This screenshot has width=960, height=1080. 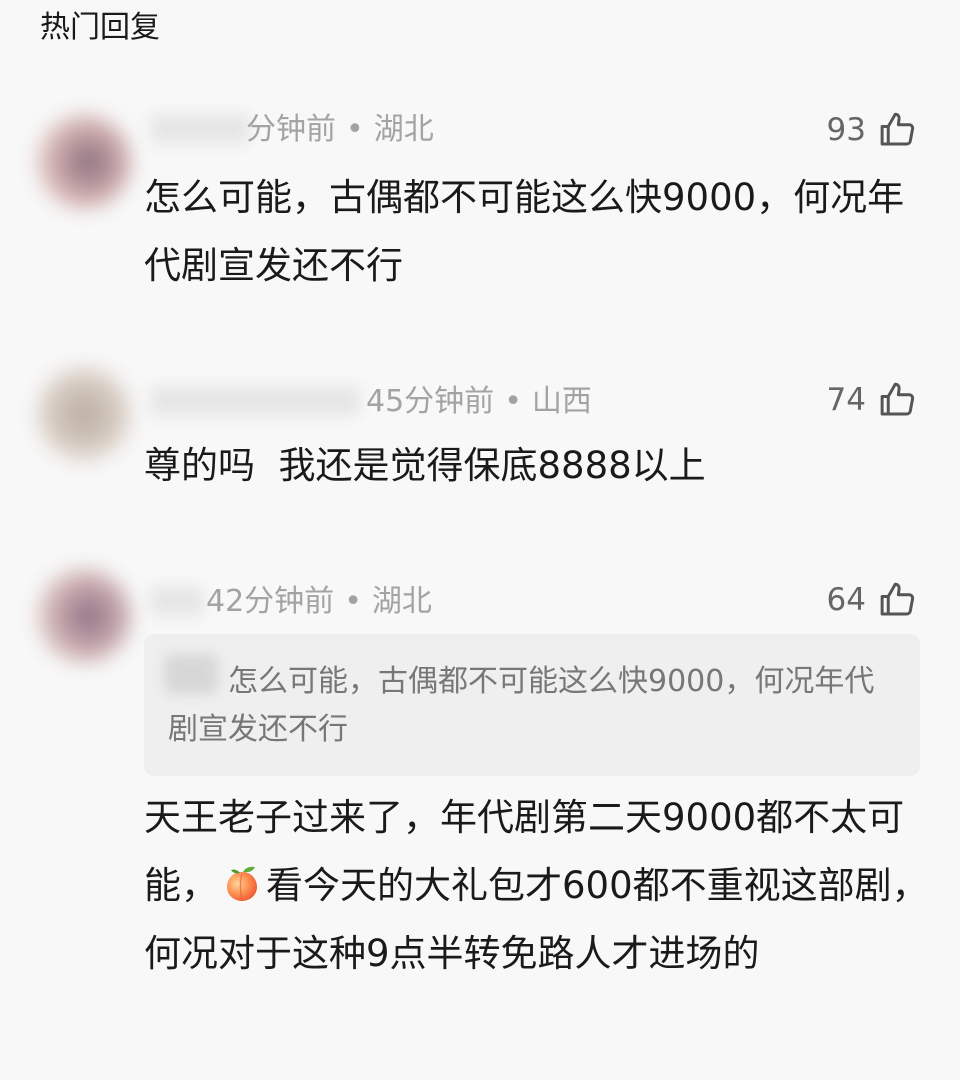 I want to click on like-count: 74, so click(x=846, y=400).